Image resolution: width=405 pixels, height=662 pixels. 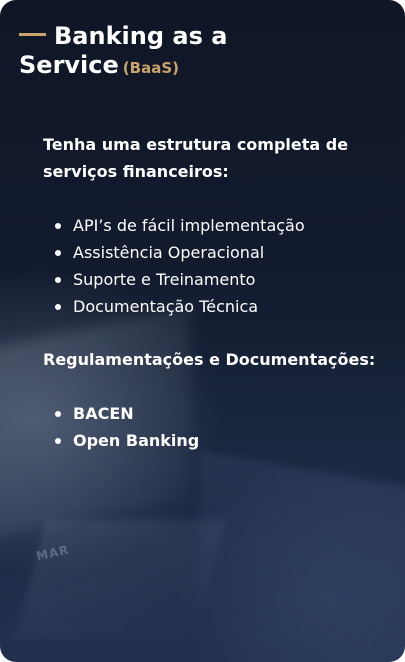 What do you see at coordinates (150, 68) in the screenshot?
I see `card-title-abbreviation: (BaaS)` at bounding box center [150, 68].